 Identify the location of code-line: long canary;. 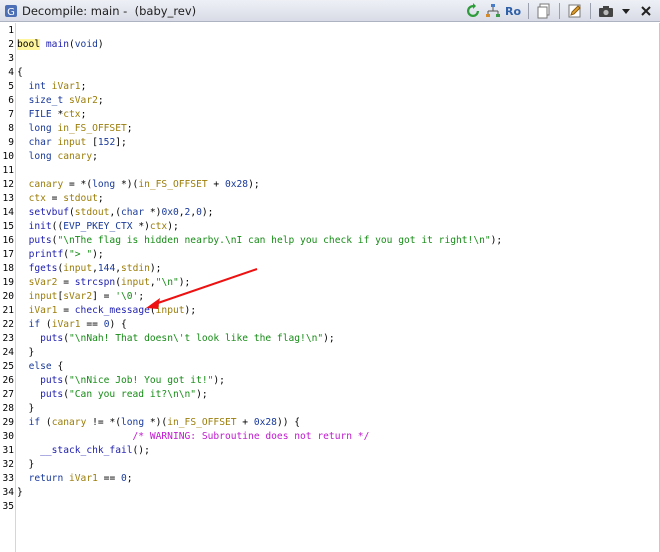
(57, 157).